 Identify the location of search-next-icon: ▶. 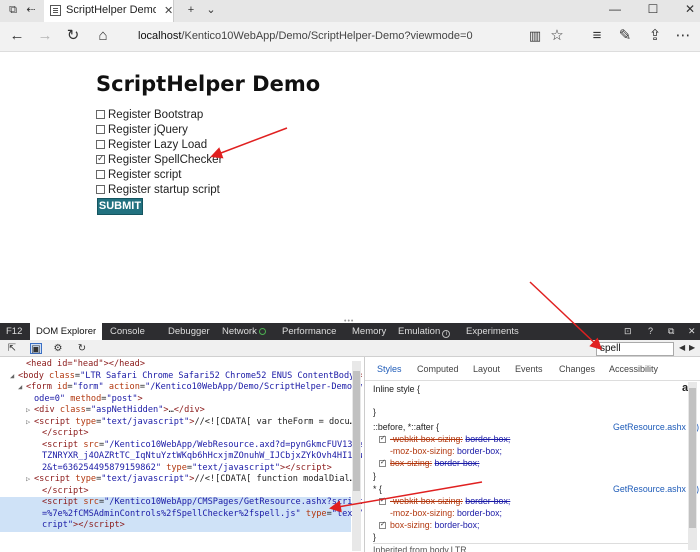
(692, 347).